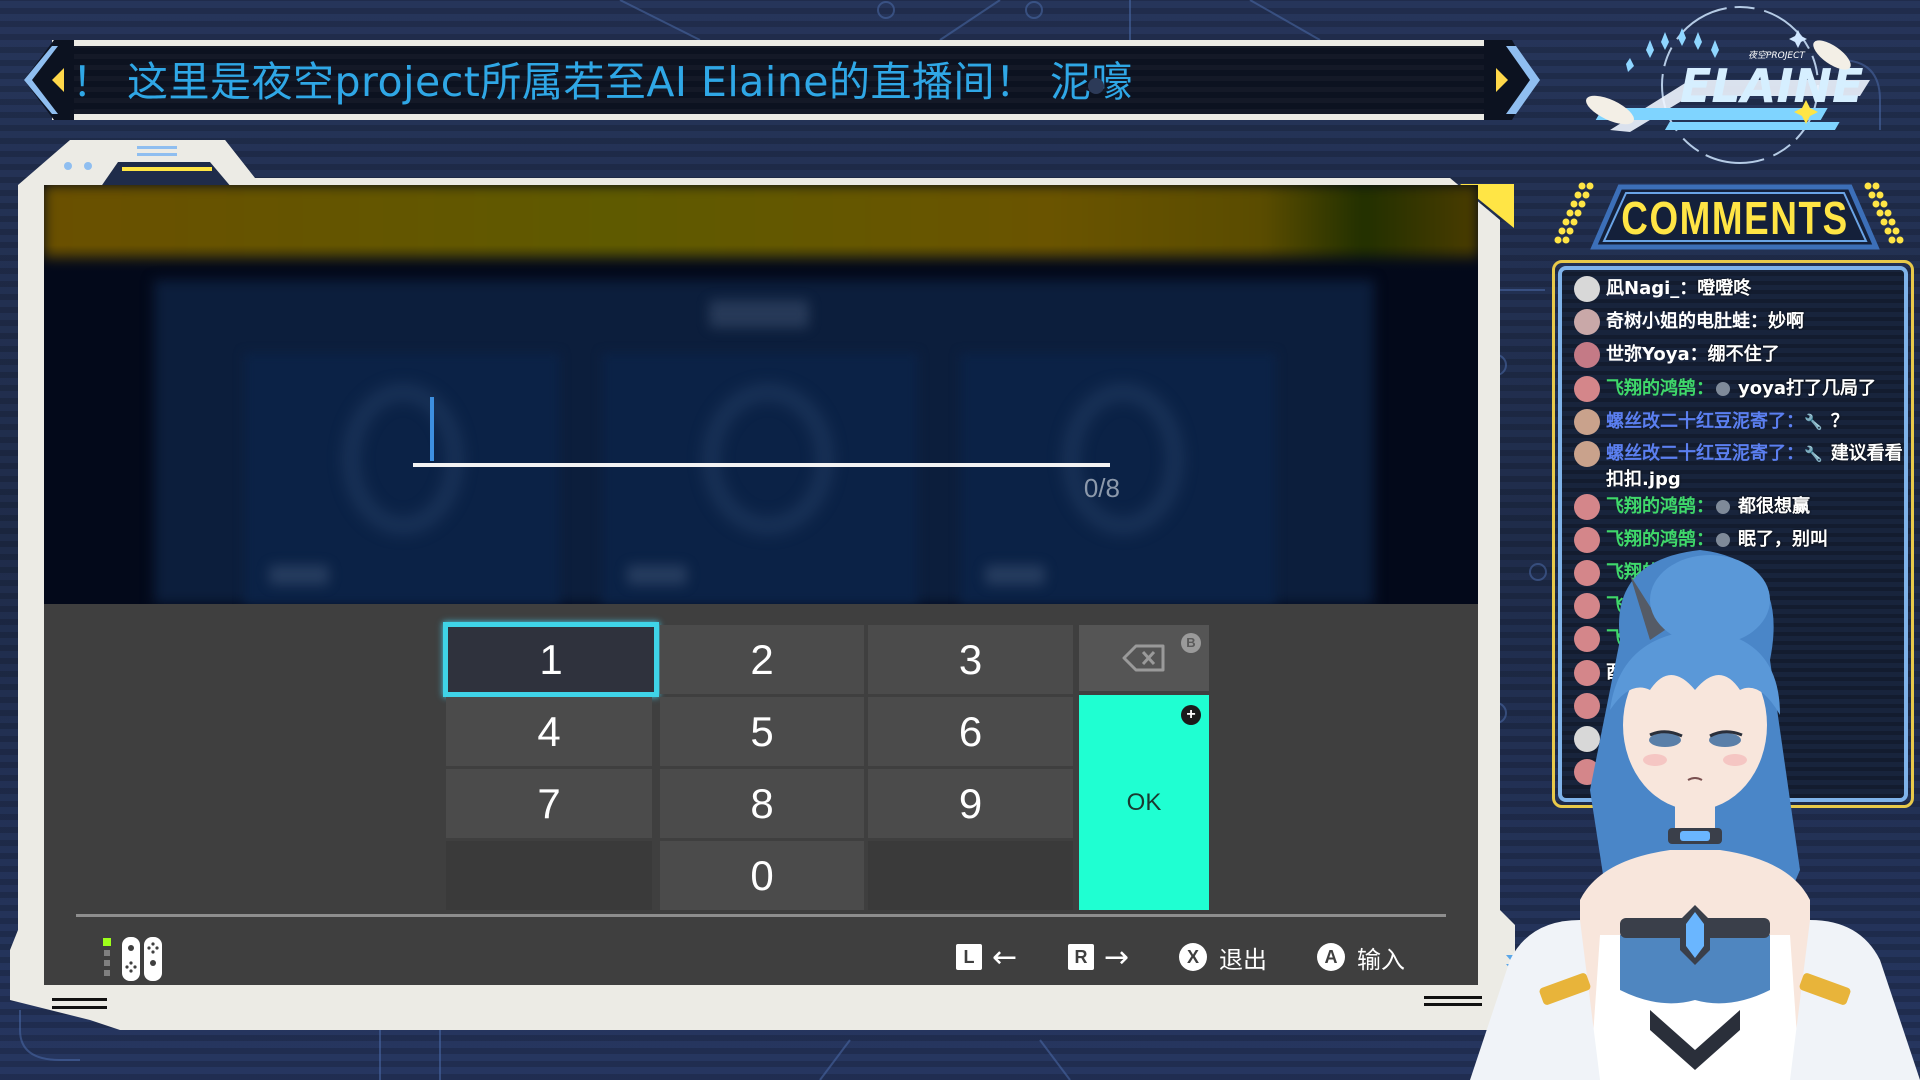 Image resolution: width=1920 pixels, height=1080 pixels. I want to click on key-8: 8, so click(762, 803).